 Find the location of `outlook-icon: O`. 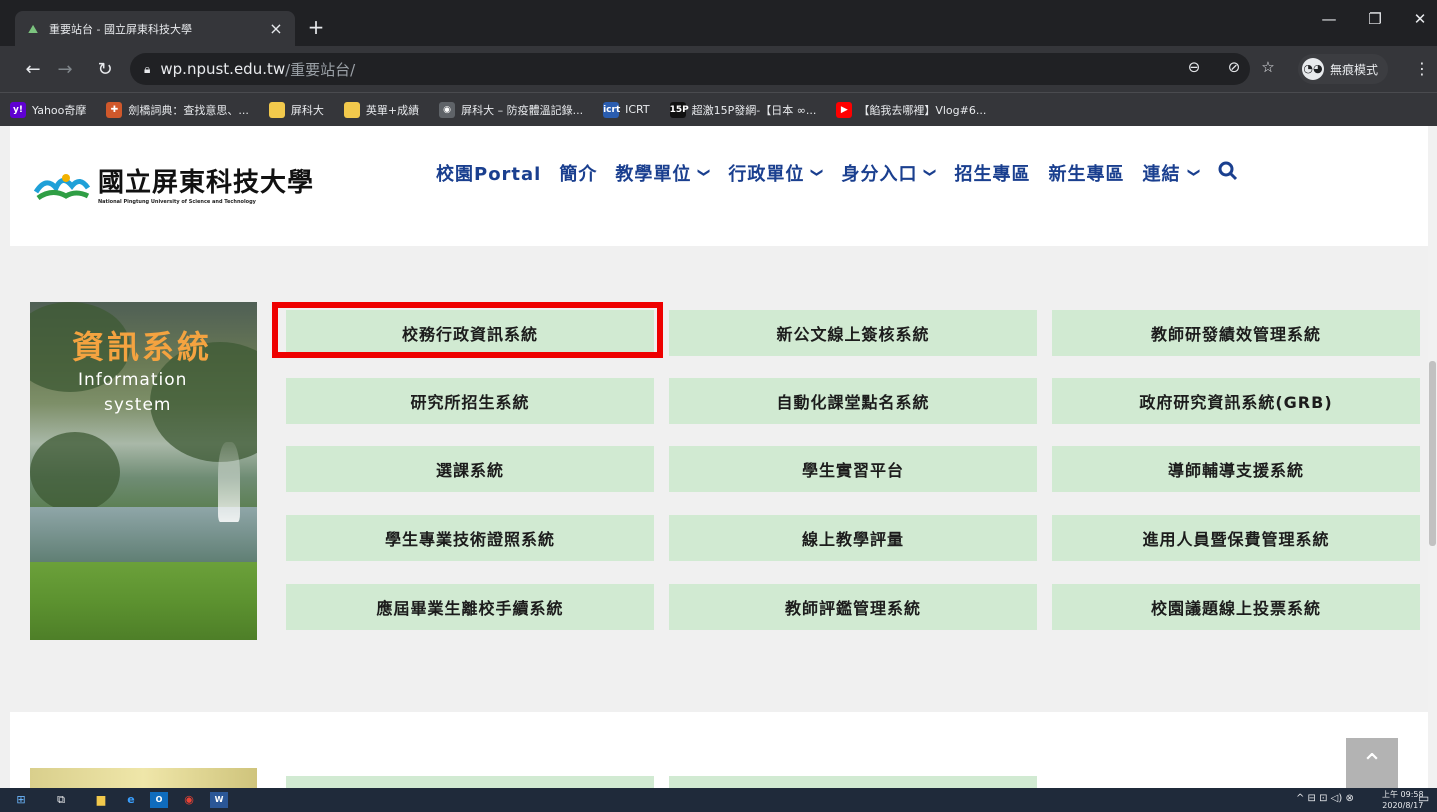

outlook-icon: O is located at coordinates (159, 800).